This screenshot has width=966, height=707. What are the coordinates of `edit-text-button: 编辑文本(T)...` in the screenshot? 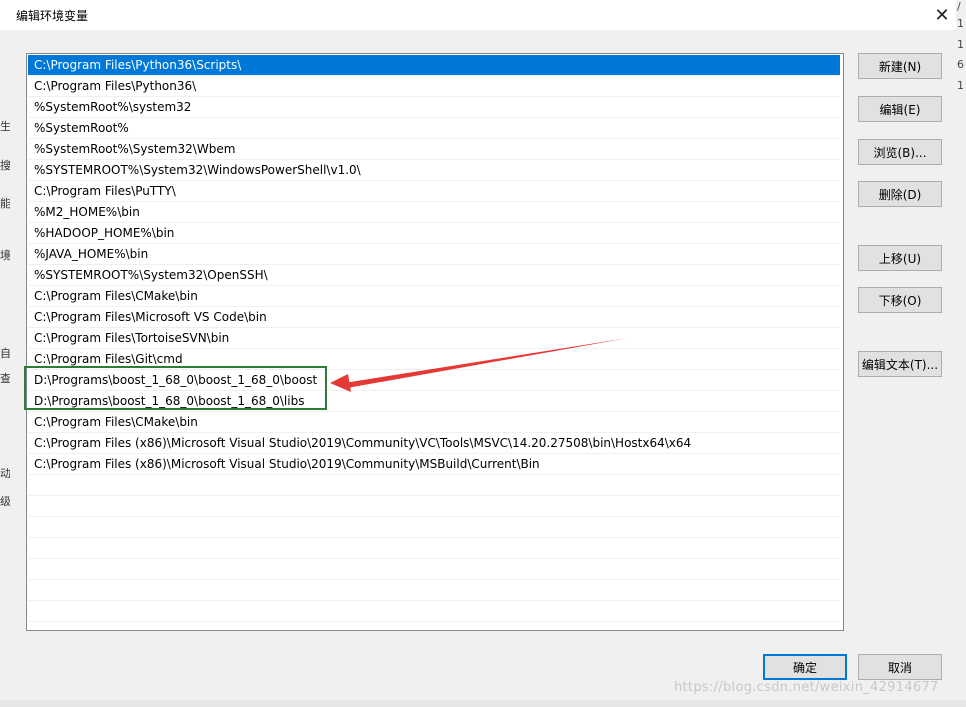 It's located at (900, 364).